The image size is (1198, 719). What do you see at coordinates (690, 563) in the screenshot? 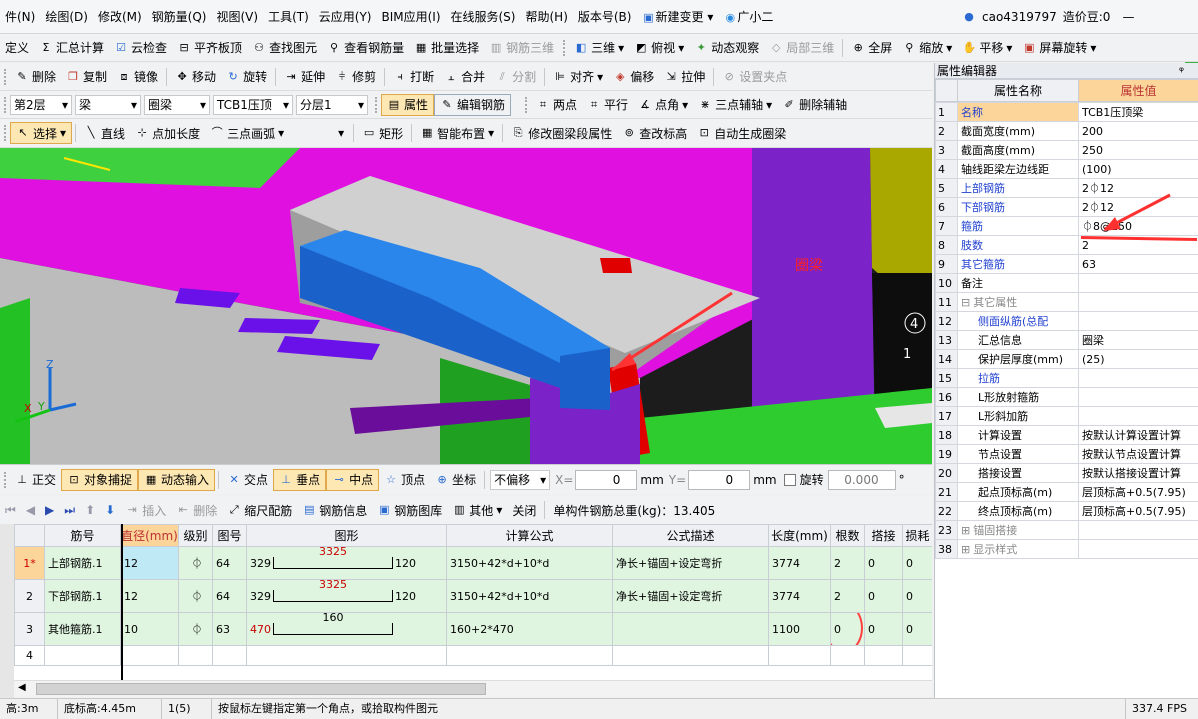
I see `cell-description: 净长+锚固+设定弯折` at bounding box center [690, 563].